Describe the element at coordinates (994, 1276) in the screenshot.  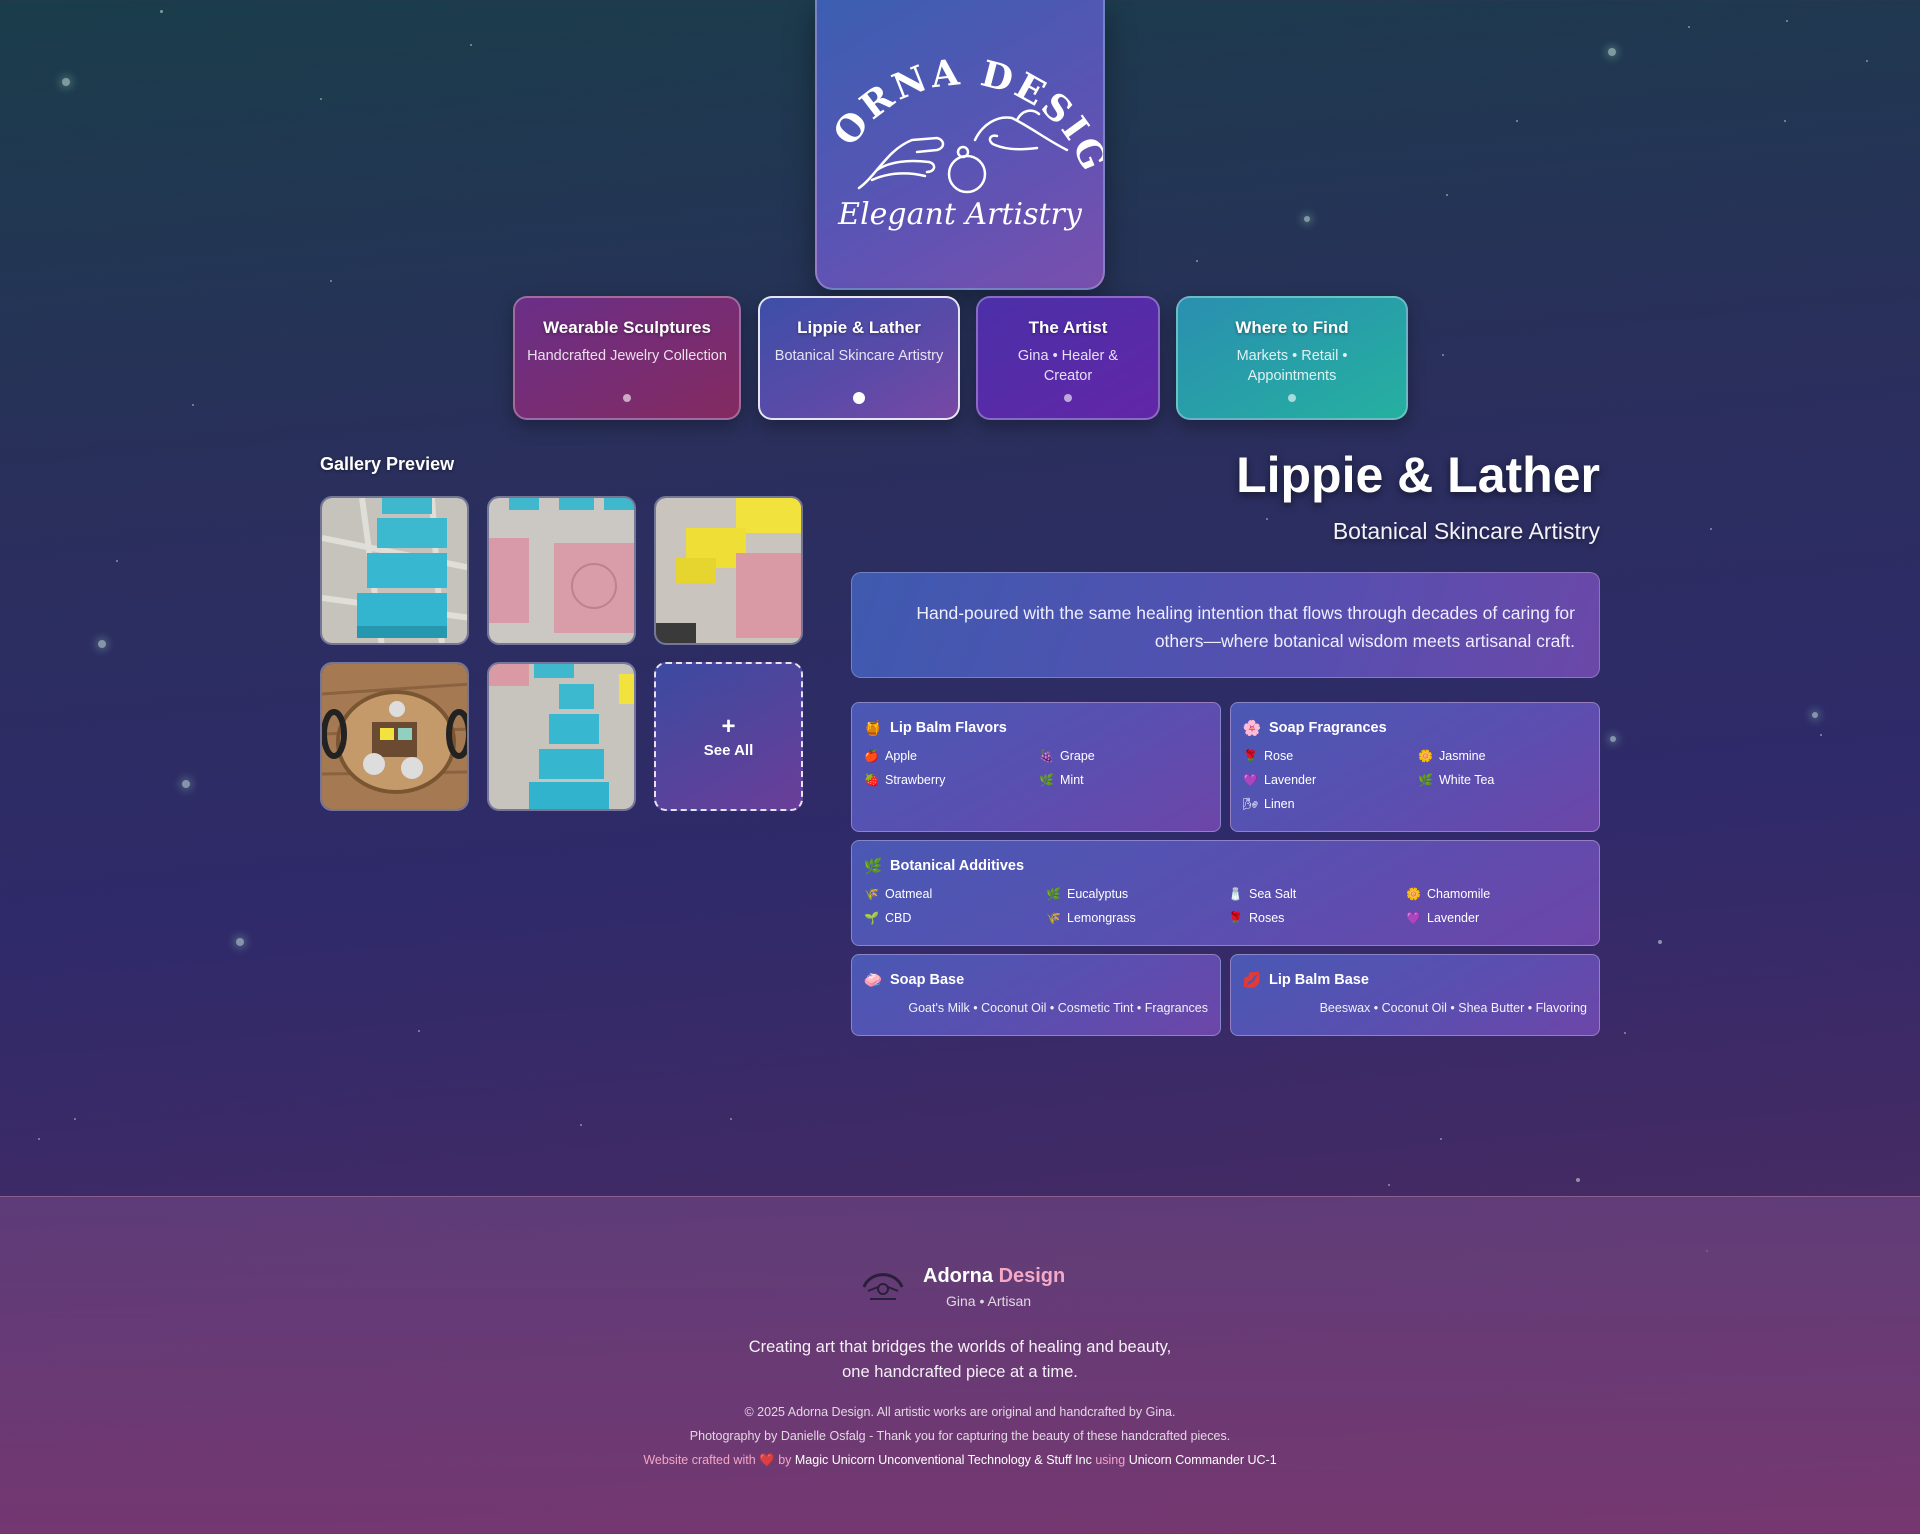
I see `footer-brand-name: Adorna Design` at that location.